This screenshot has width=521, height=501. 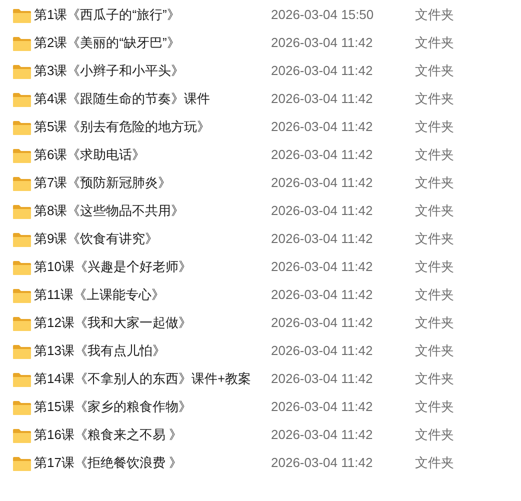 I want to click on folder-name: 第10课《兴趣是个好老师》, so click(x=152, y=267).